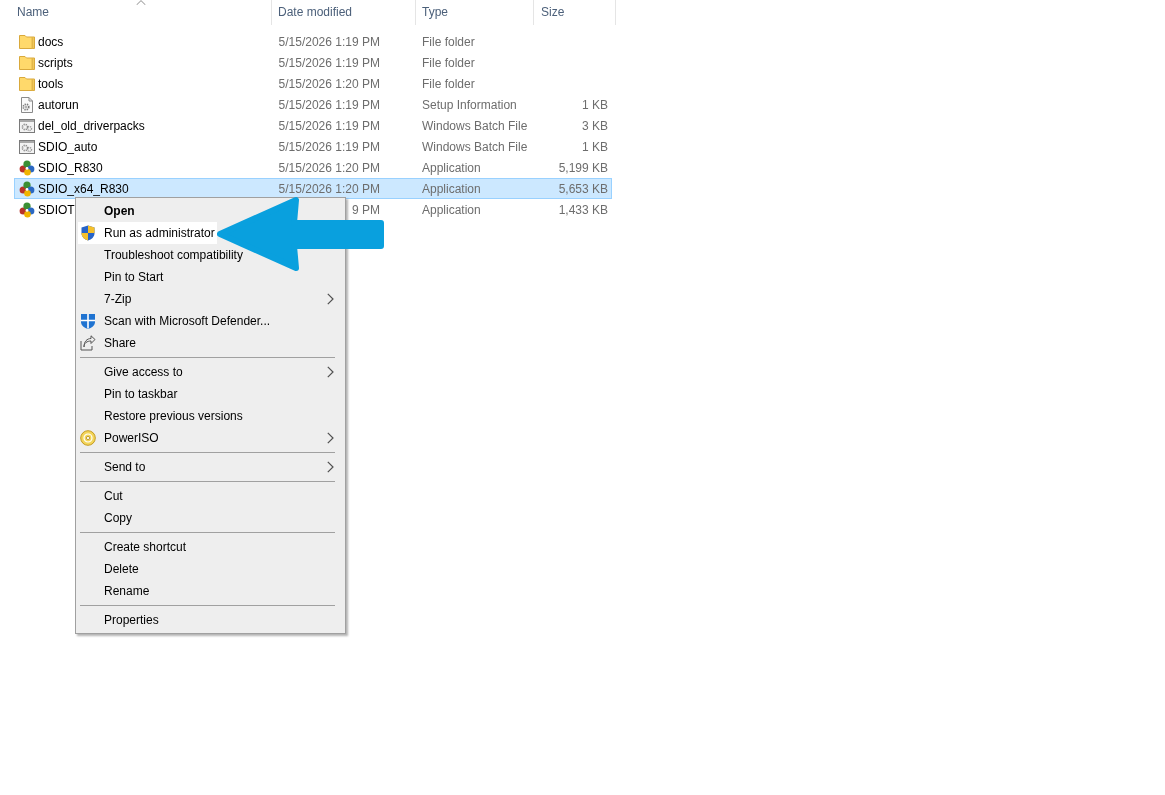 The width and height of the screenshot is (1165, 795). Describe the element at coordinates (366, 209) in the screenshot. I see `date-modified: 9 PM` at that location.